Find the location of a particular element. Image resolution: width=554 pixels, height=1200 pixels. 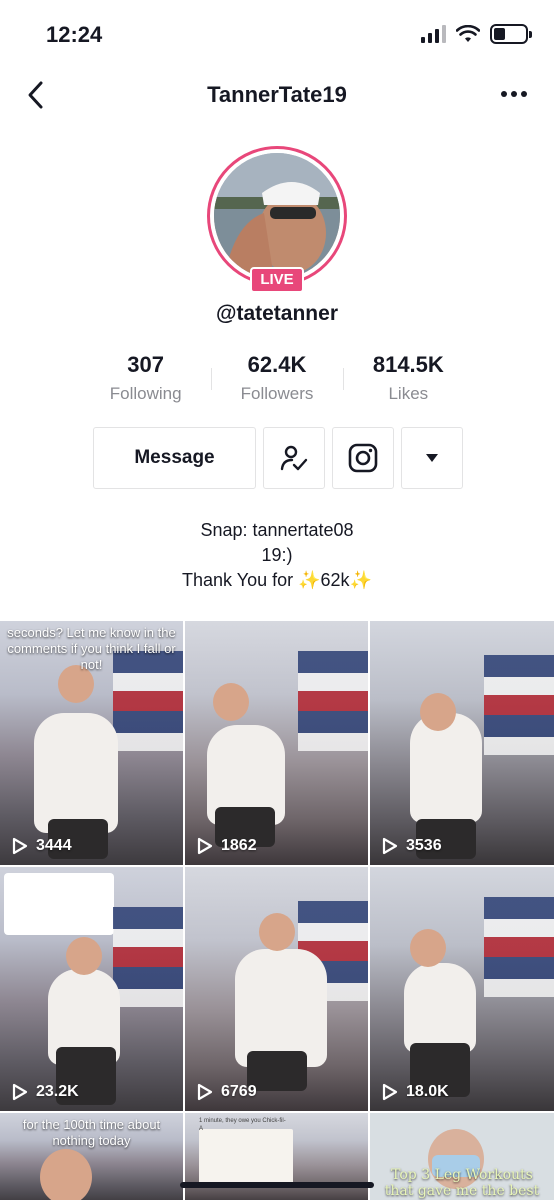

stat-label: Following is located at coordinates (145, 393).